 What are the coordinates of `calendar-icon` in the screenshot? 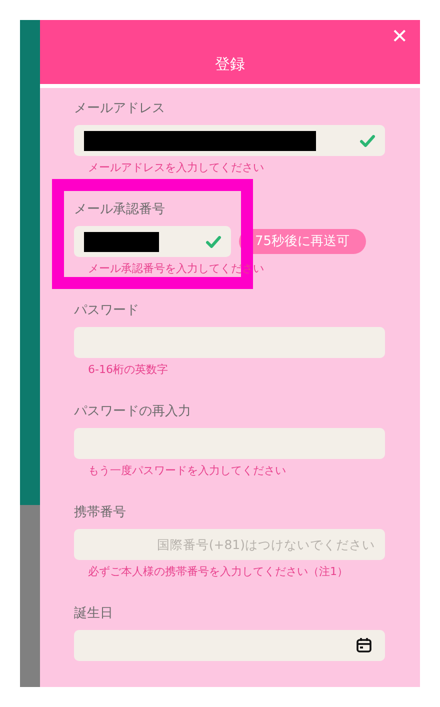 It's located at (364, 645).